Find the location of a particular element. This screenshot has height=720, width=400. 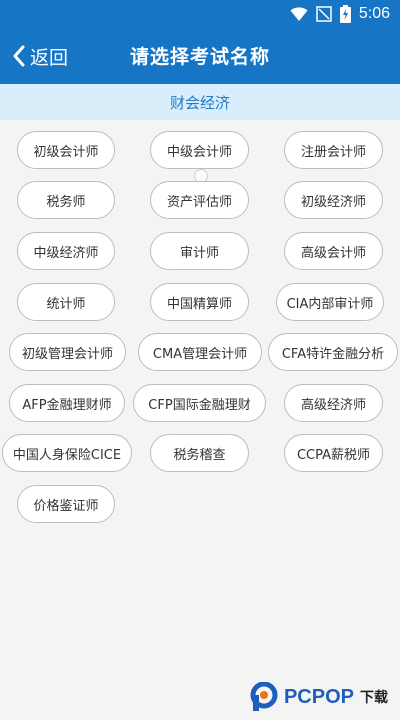

exam-option-asset-appraiser: 资产评估师 is located at coordinates (199, 200).